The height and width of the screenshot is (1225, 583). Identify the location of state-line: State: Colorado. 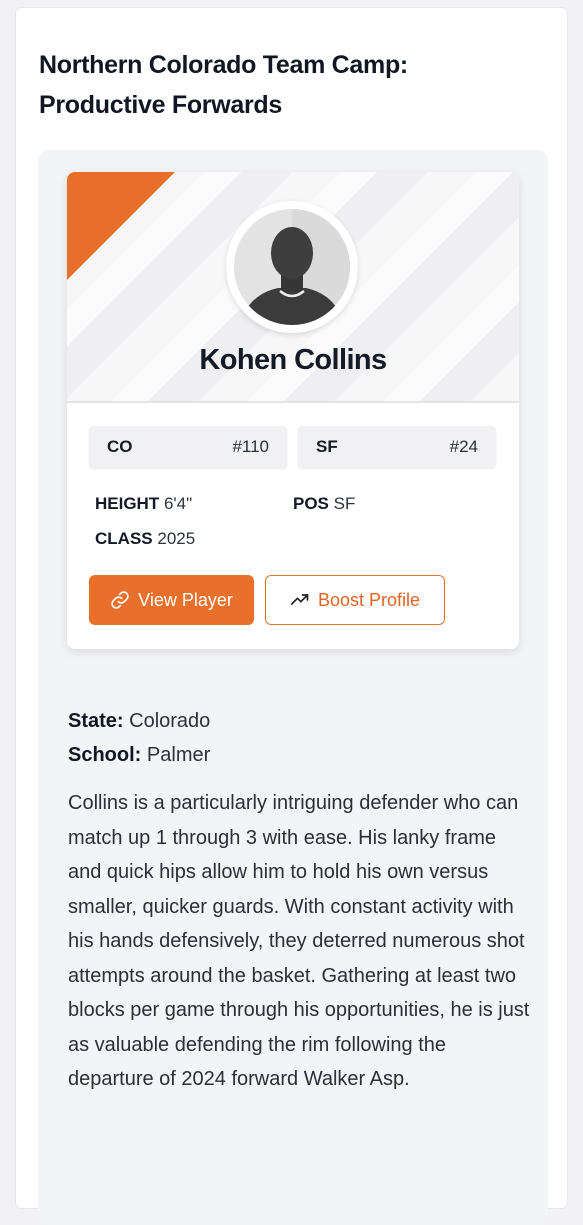
(139, 721).